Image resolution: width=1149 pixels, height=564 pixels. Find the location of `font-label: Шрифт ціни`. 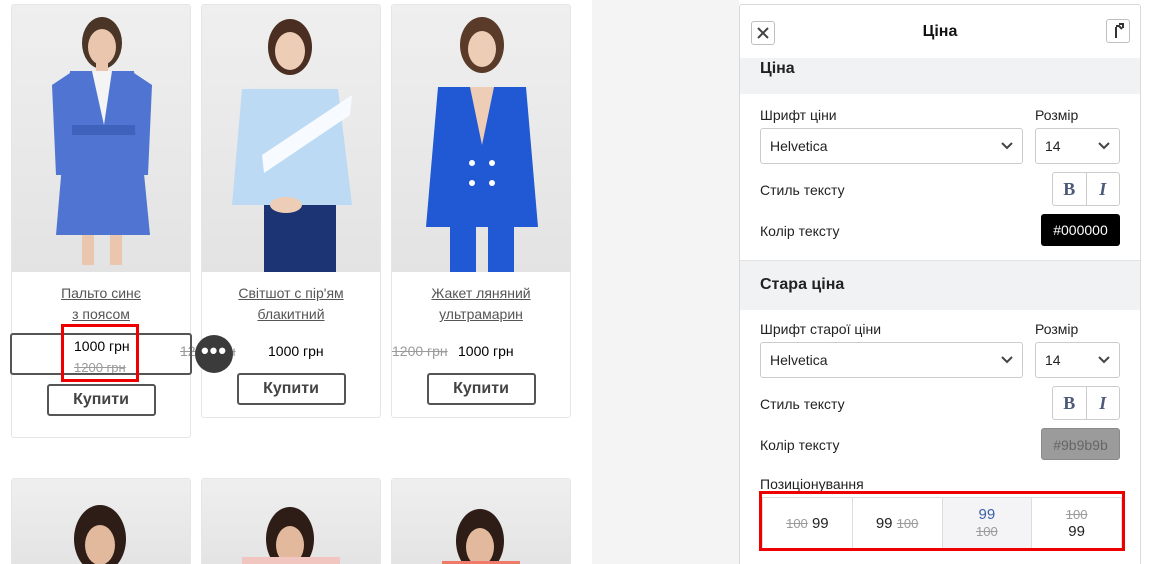

font-label: Шрифт ціни is located at coordinates (798, 115).